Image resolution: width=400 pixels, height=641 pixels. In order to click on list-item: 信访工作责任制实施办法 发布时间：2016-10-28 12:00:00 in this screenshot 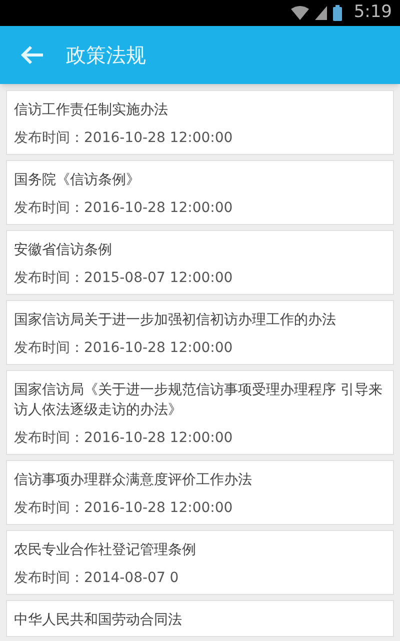, I will do `click(200, 122)`.